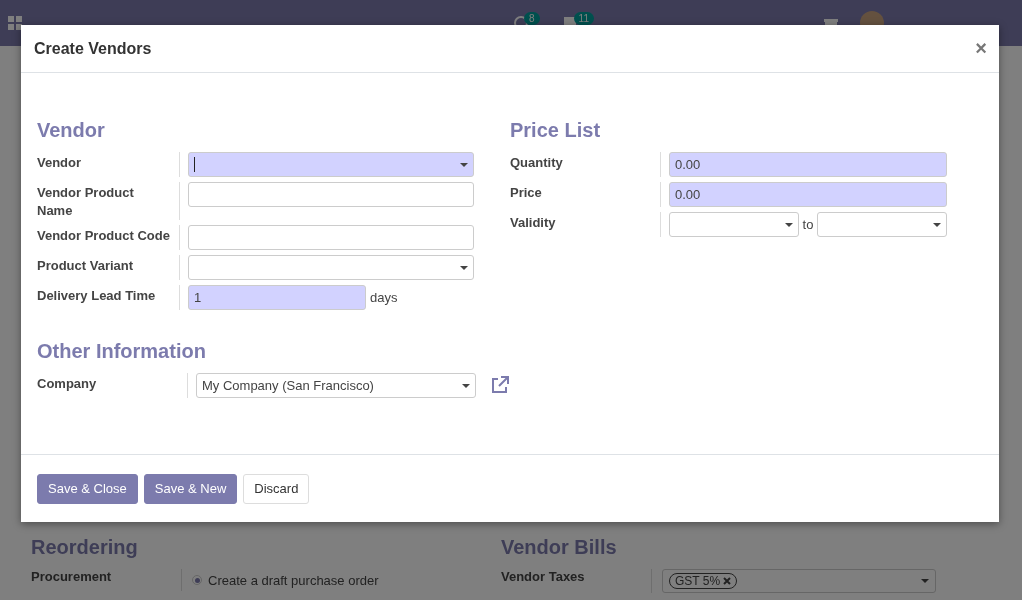 This screenshot has height=600, width=1022. Describe the element at coordinates (122, 351) in the screenshot. I see `section-title: Other Information` at that location.